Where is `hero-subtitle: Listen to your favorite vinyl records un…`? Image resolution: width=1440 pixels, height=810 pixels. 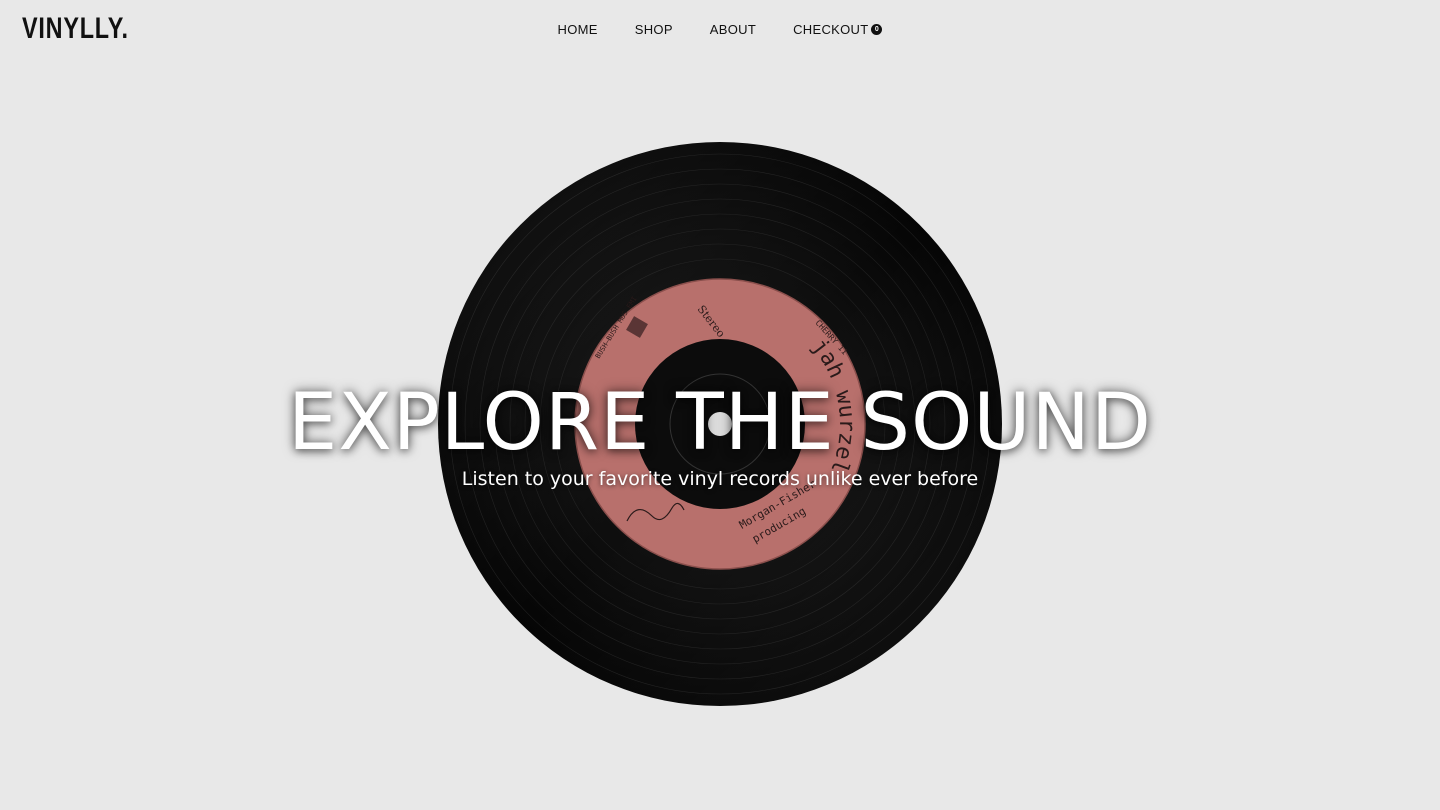 hero-subtitle: Listen to your favorite vinyl records un… is located at coordinates (720, 479).